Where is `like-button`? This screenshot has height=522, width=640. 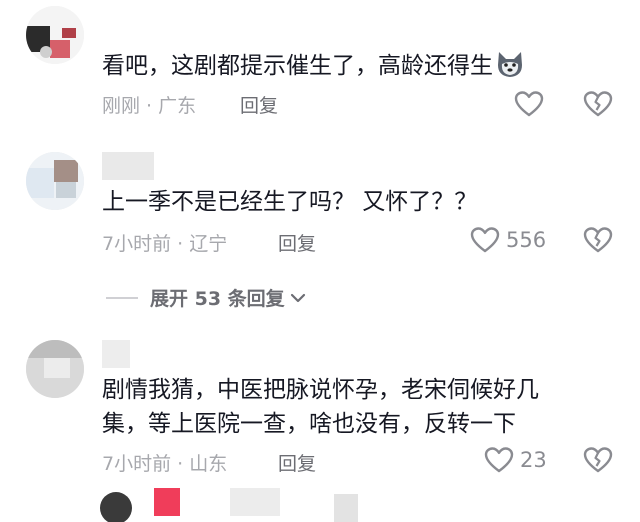 like-button is located at coordinates (529, 104).